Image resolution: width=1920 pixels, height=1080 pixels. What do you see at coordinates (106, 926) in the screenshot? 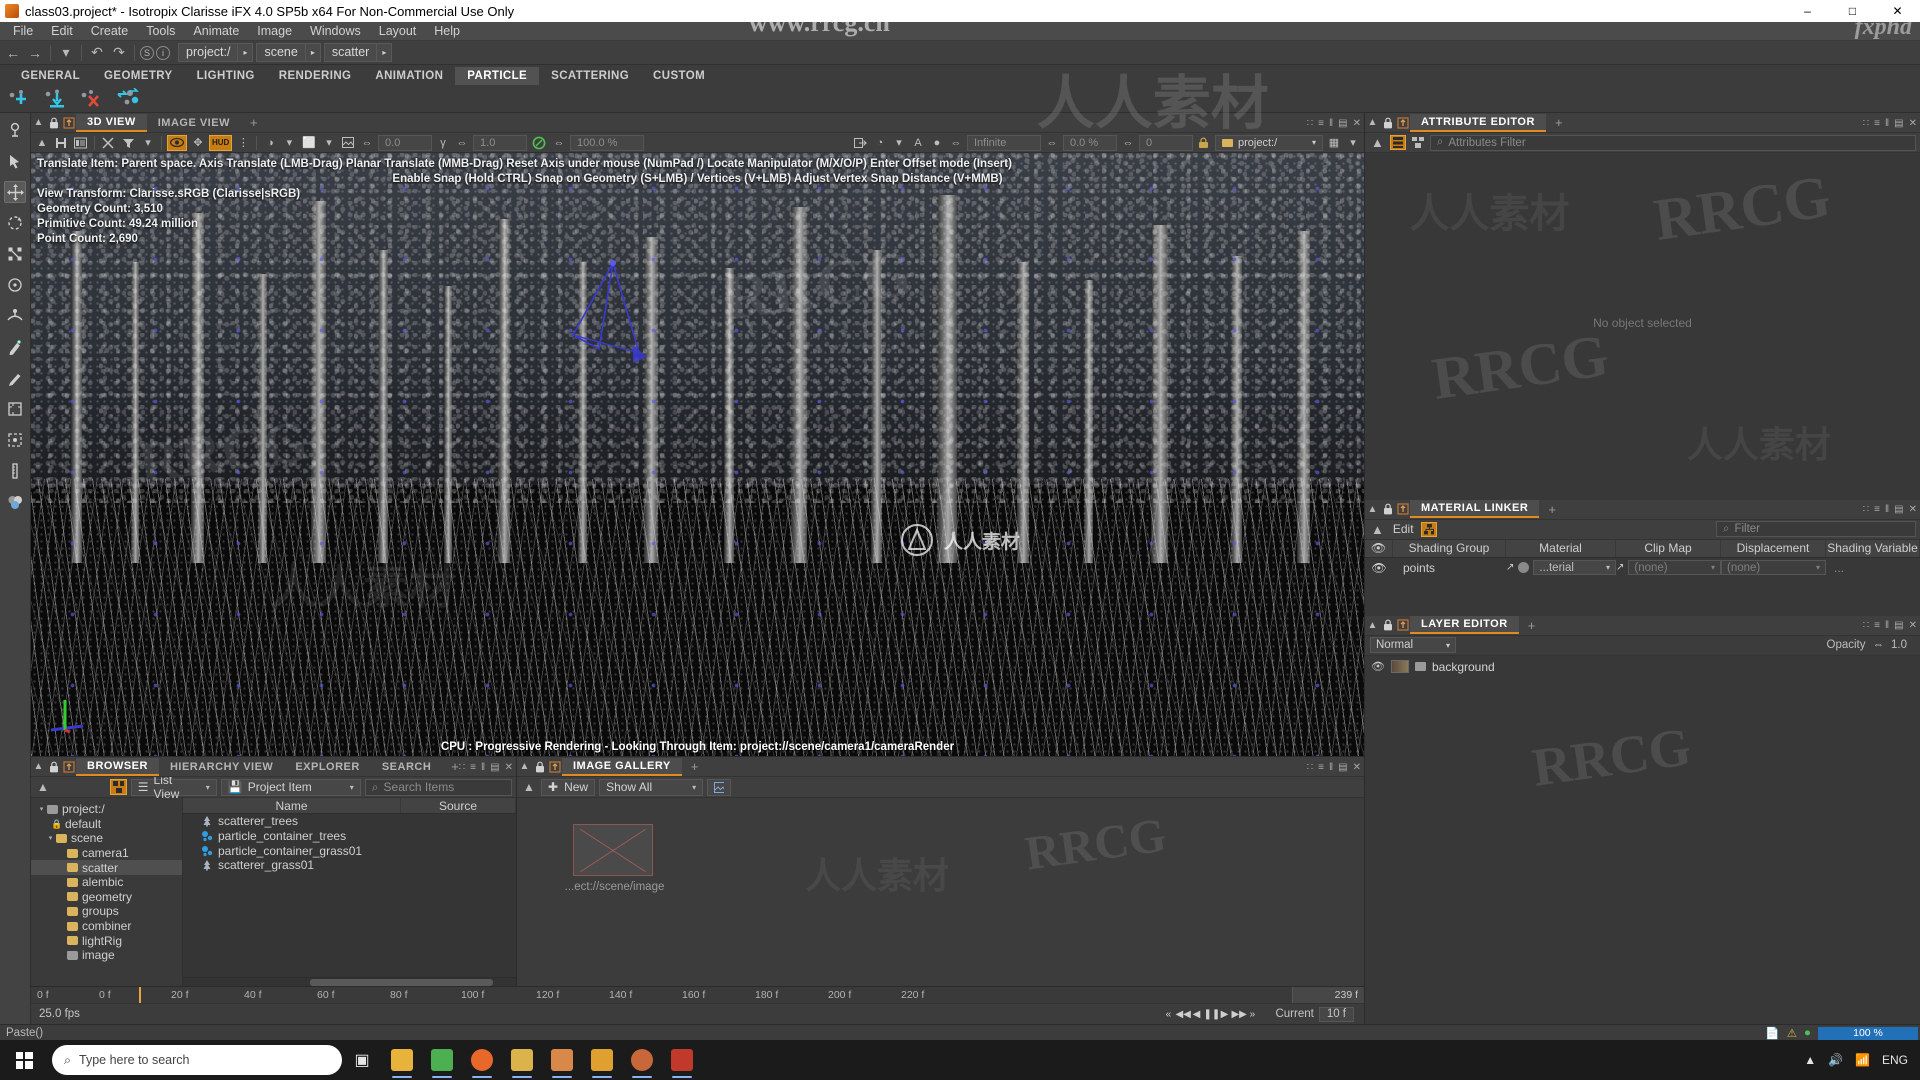
I see `tree-item-combiner: combiner` at bounding box center [106, 926].